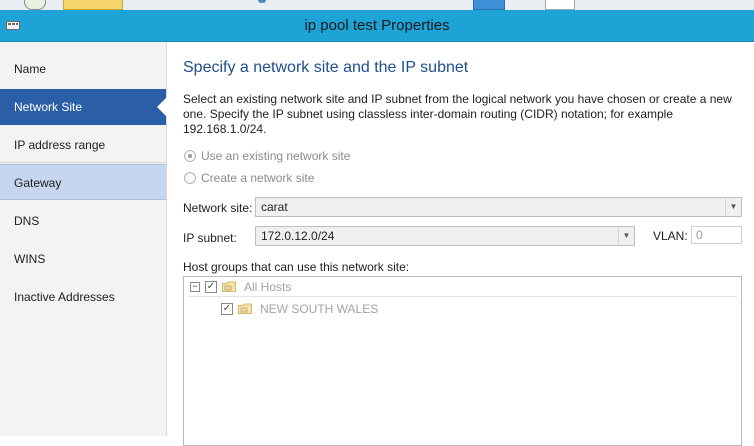 The image size is (754, 446). I want to click on vlan-value: 0, so click(699, 235).